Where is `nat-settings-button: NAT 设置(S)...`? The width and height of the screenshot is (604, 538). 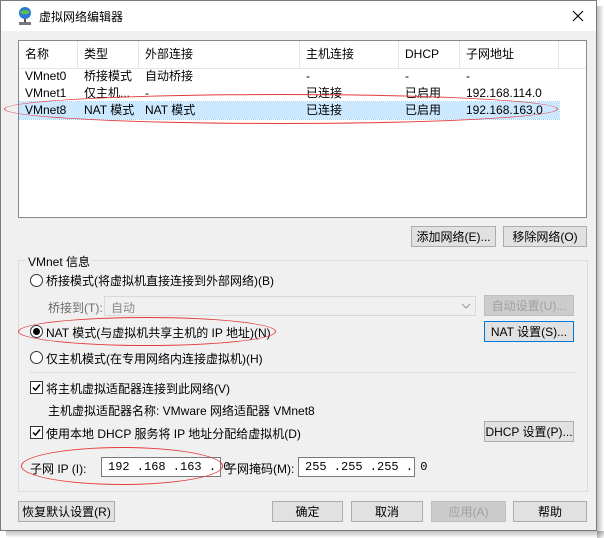 nat-settings-button: NAT 设置(S)... is located at coordinates (529, 331).